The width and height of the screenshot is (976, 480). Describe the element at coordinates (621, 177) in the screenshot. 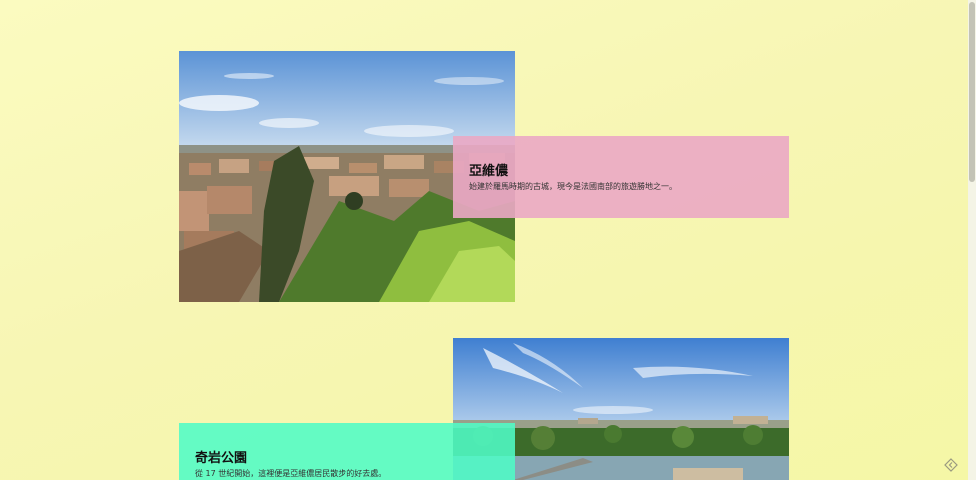

I see `section-card-avignon: 亞維儂 始建於羅馬時期的古城，現今是法國南部的旅遊勝地之一。` at that location.